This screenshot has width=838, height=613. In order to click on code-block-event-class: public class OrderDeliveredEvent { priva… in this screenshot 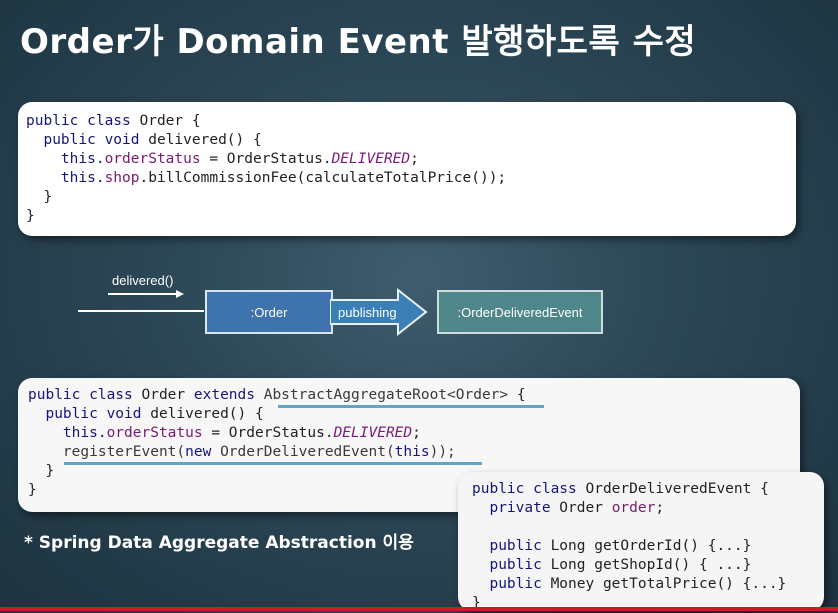, I will do `click(641, 541)`.